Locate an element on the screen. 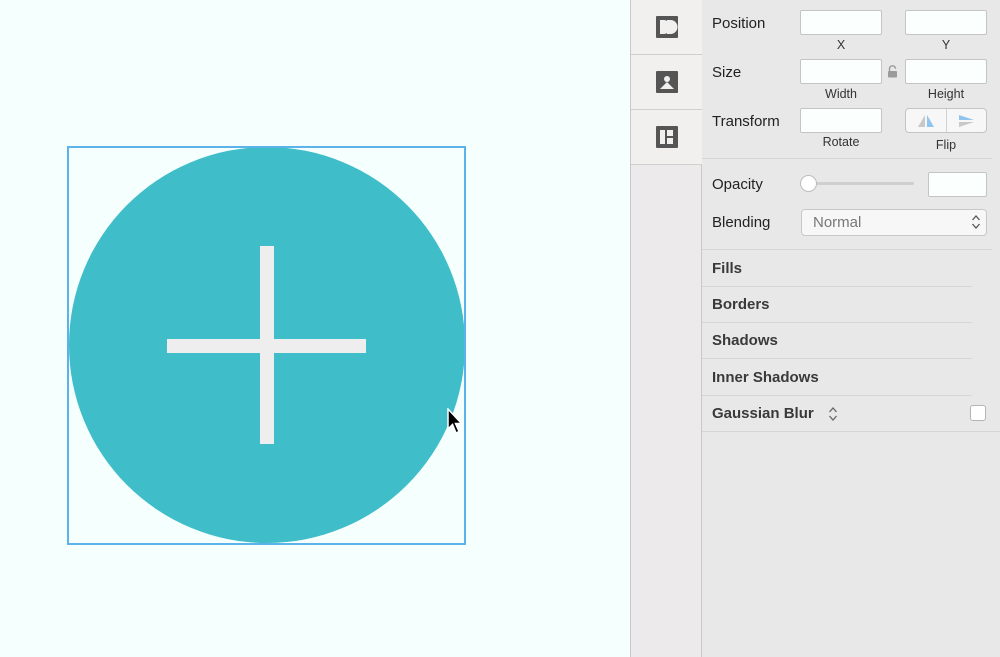  dribbble-export-button is located at coordinates (666, 27).